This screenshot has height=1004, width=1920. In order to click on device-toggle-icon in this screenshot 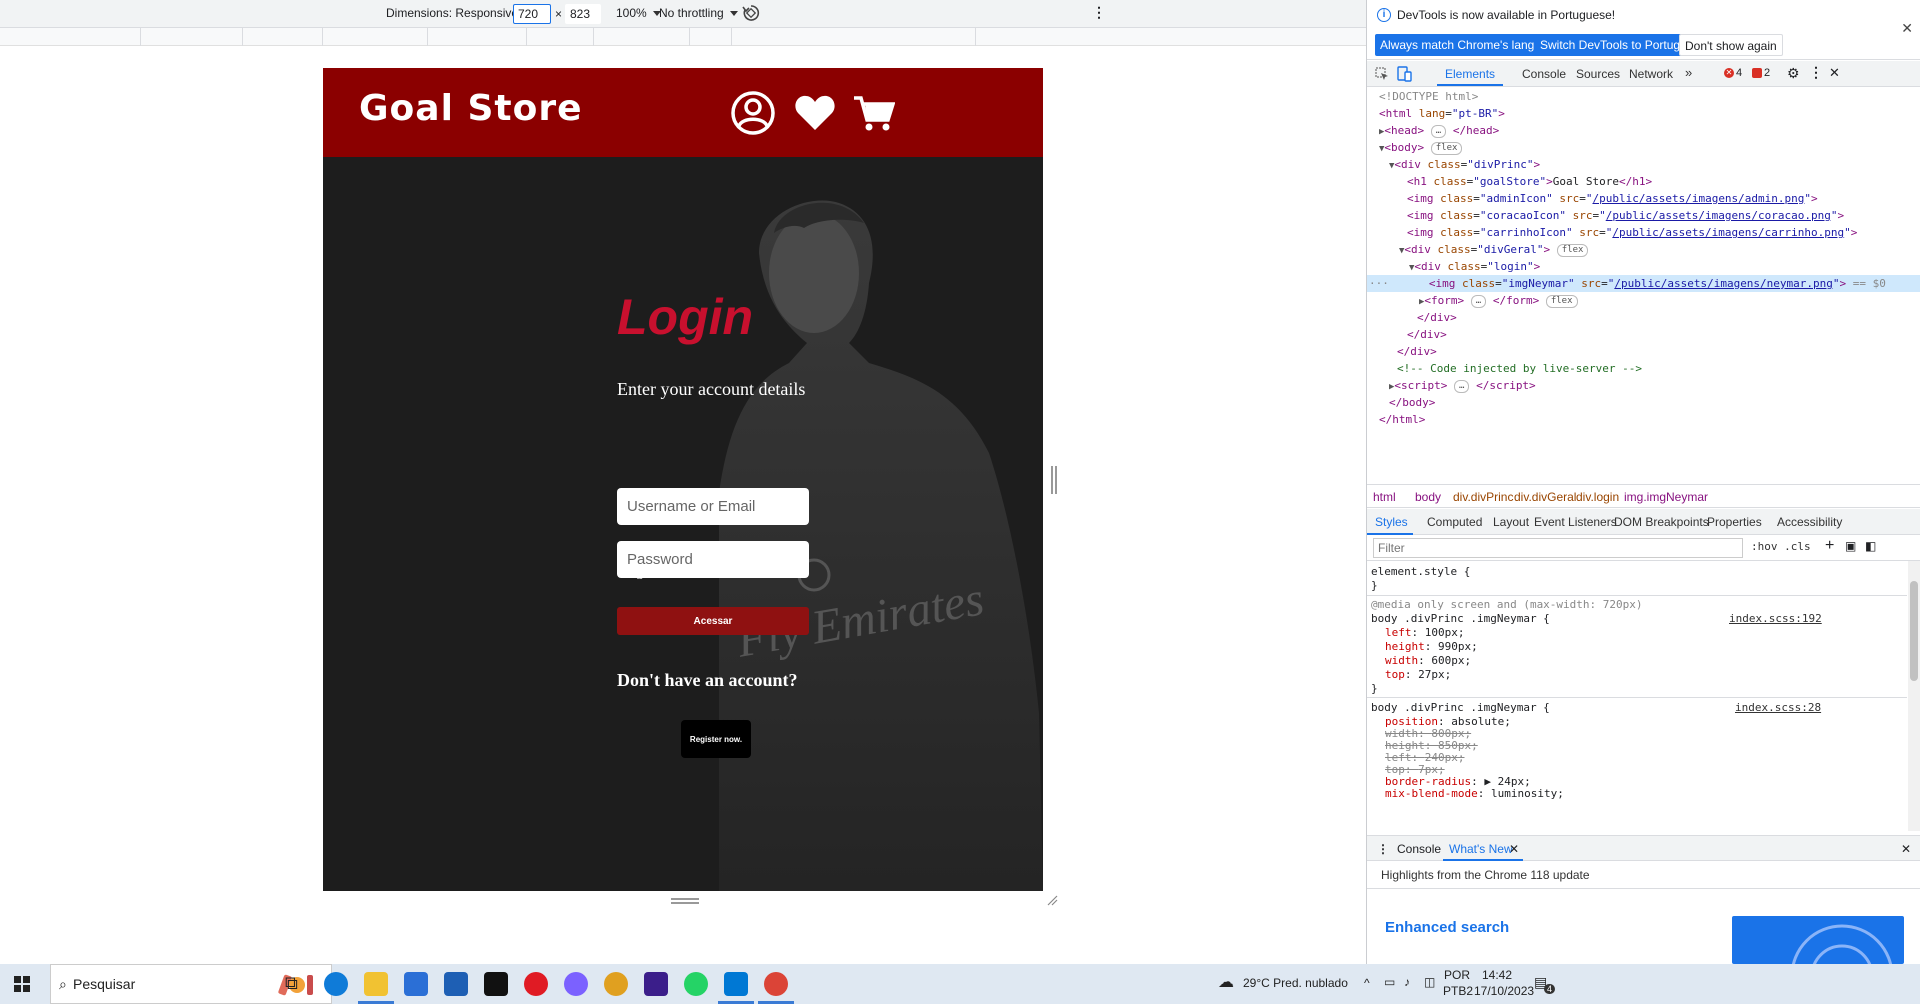, I will do `click(1404, 74)`.